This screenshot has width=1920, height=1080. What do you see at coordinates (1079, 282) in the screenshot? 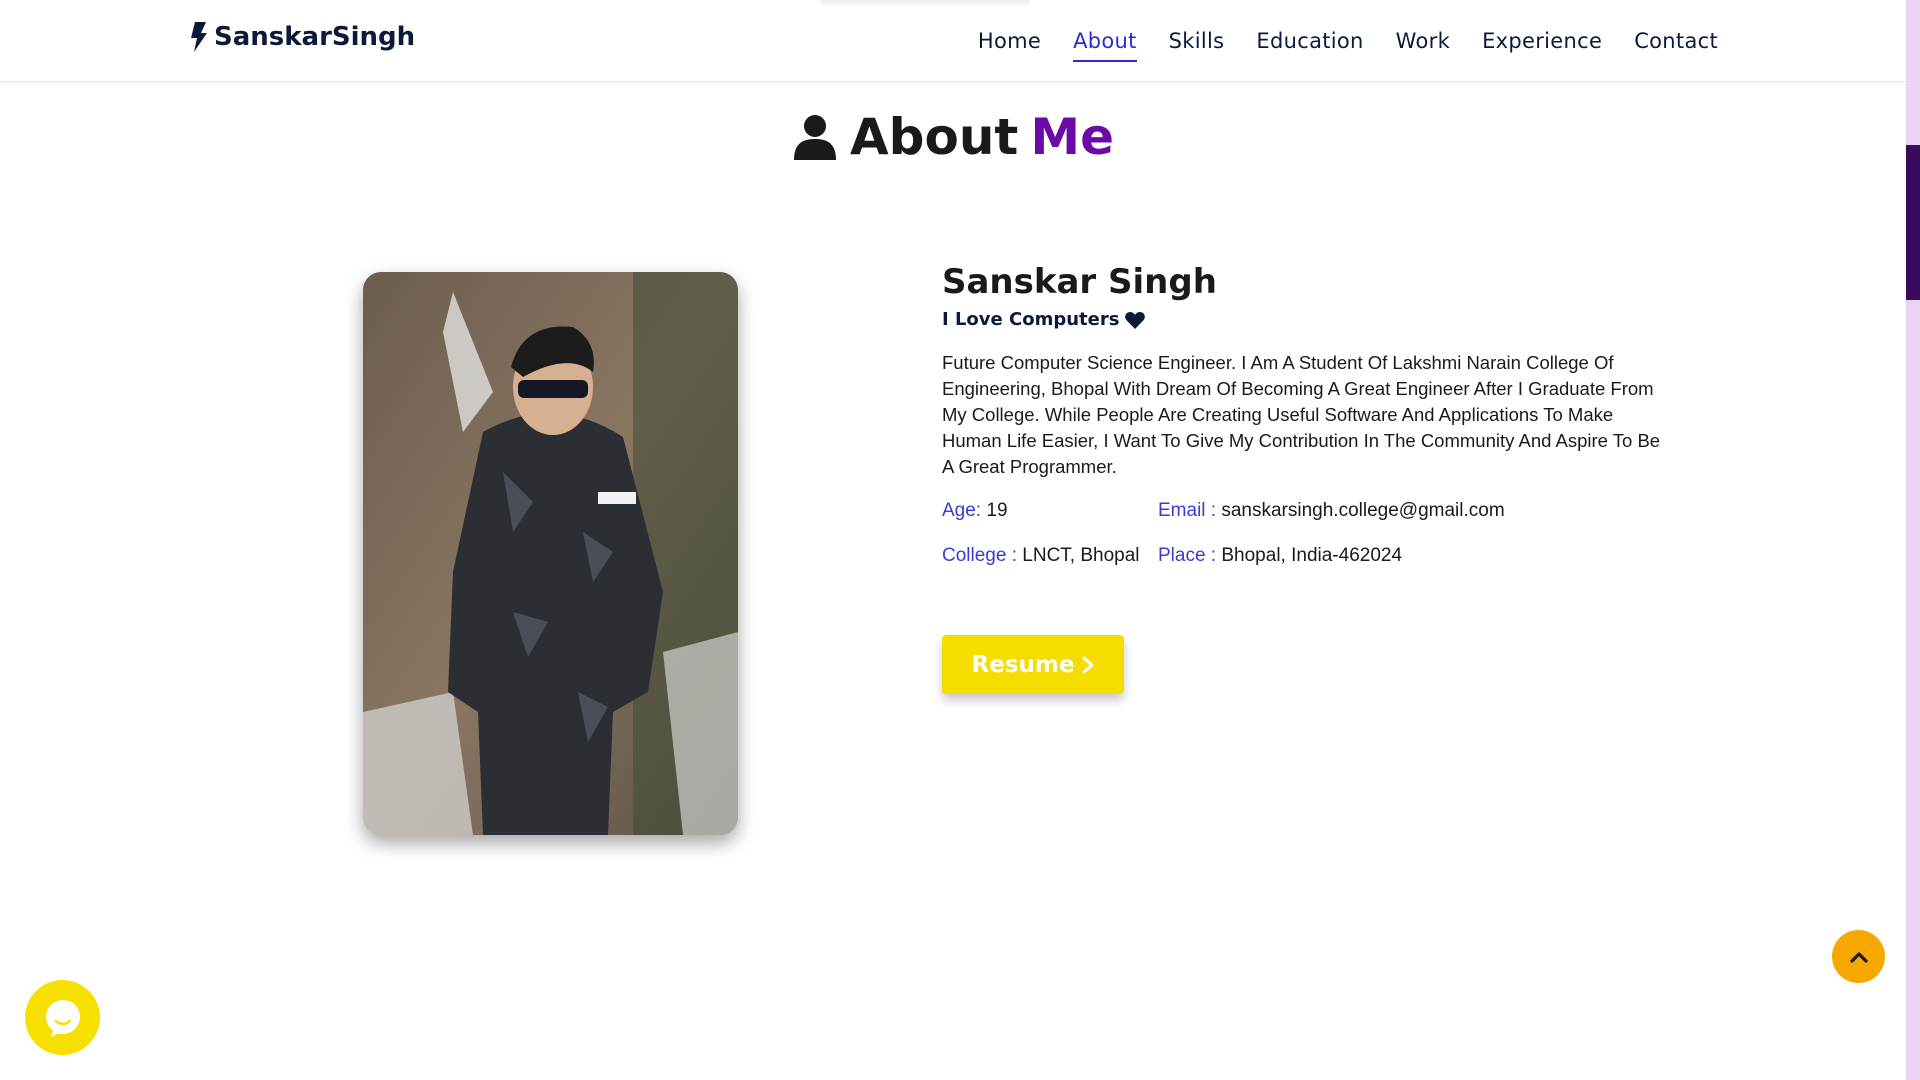
I see `profile-name: Sanskar Singh` at bounding box center [1079, 282].